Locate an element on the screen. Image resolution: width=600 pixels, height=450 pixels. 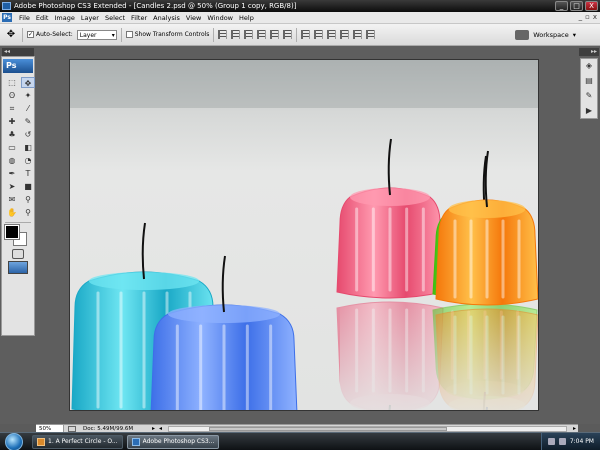
doc-minimize-button: _ is located at coordinates (581, 17).